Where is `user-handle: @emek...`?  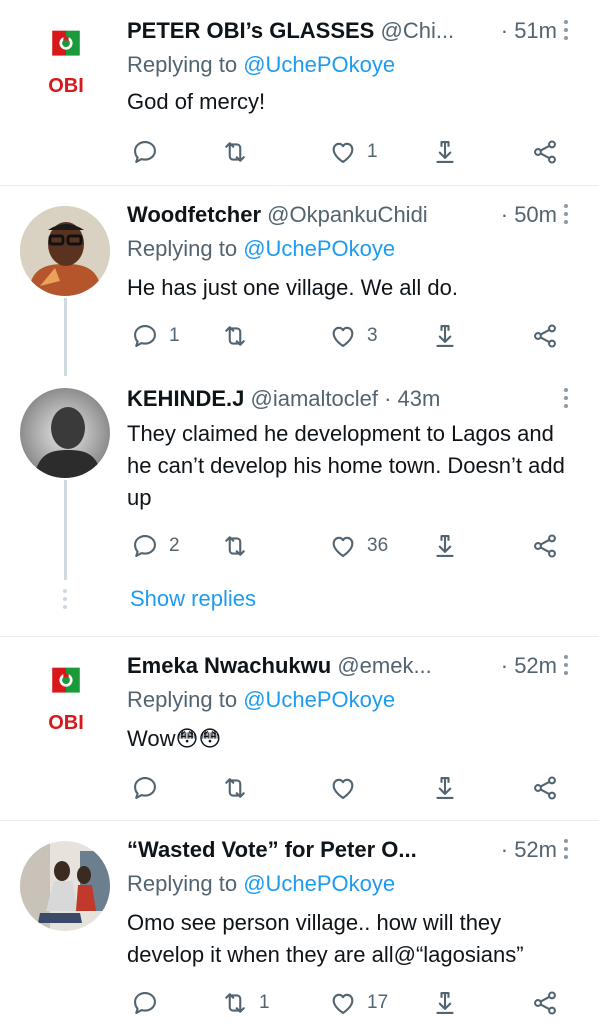
user-handle: @emek... is located at coordinates (384, 665).